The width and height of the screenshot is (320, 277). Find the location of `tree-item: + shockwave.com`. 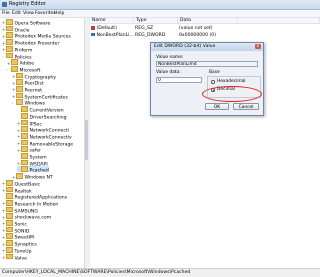

tree-item: + shockwave.com is located at coordinates (26, 217).